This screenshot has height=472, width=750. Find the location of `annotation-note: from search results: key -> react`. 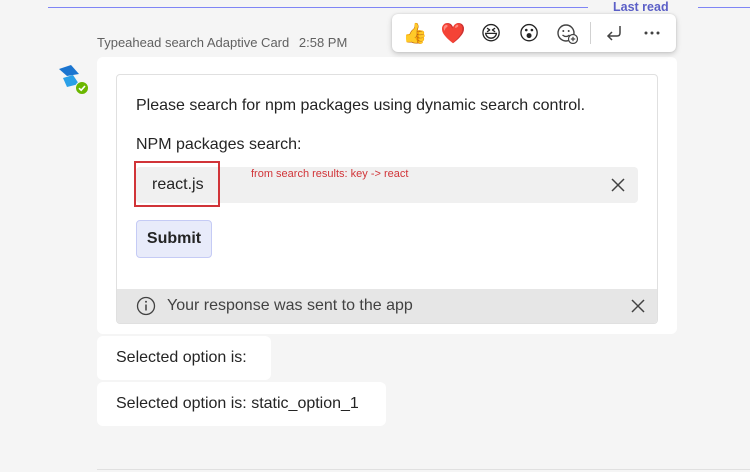

annotation-note: from search results: key -> react is located at coordinates (330, 174).